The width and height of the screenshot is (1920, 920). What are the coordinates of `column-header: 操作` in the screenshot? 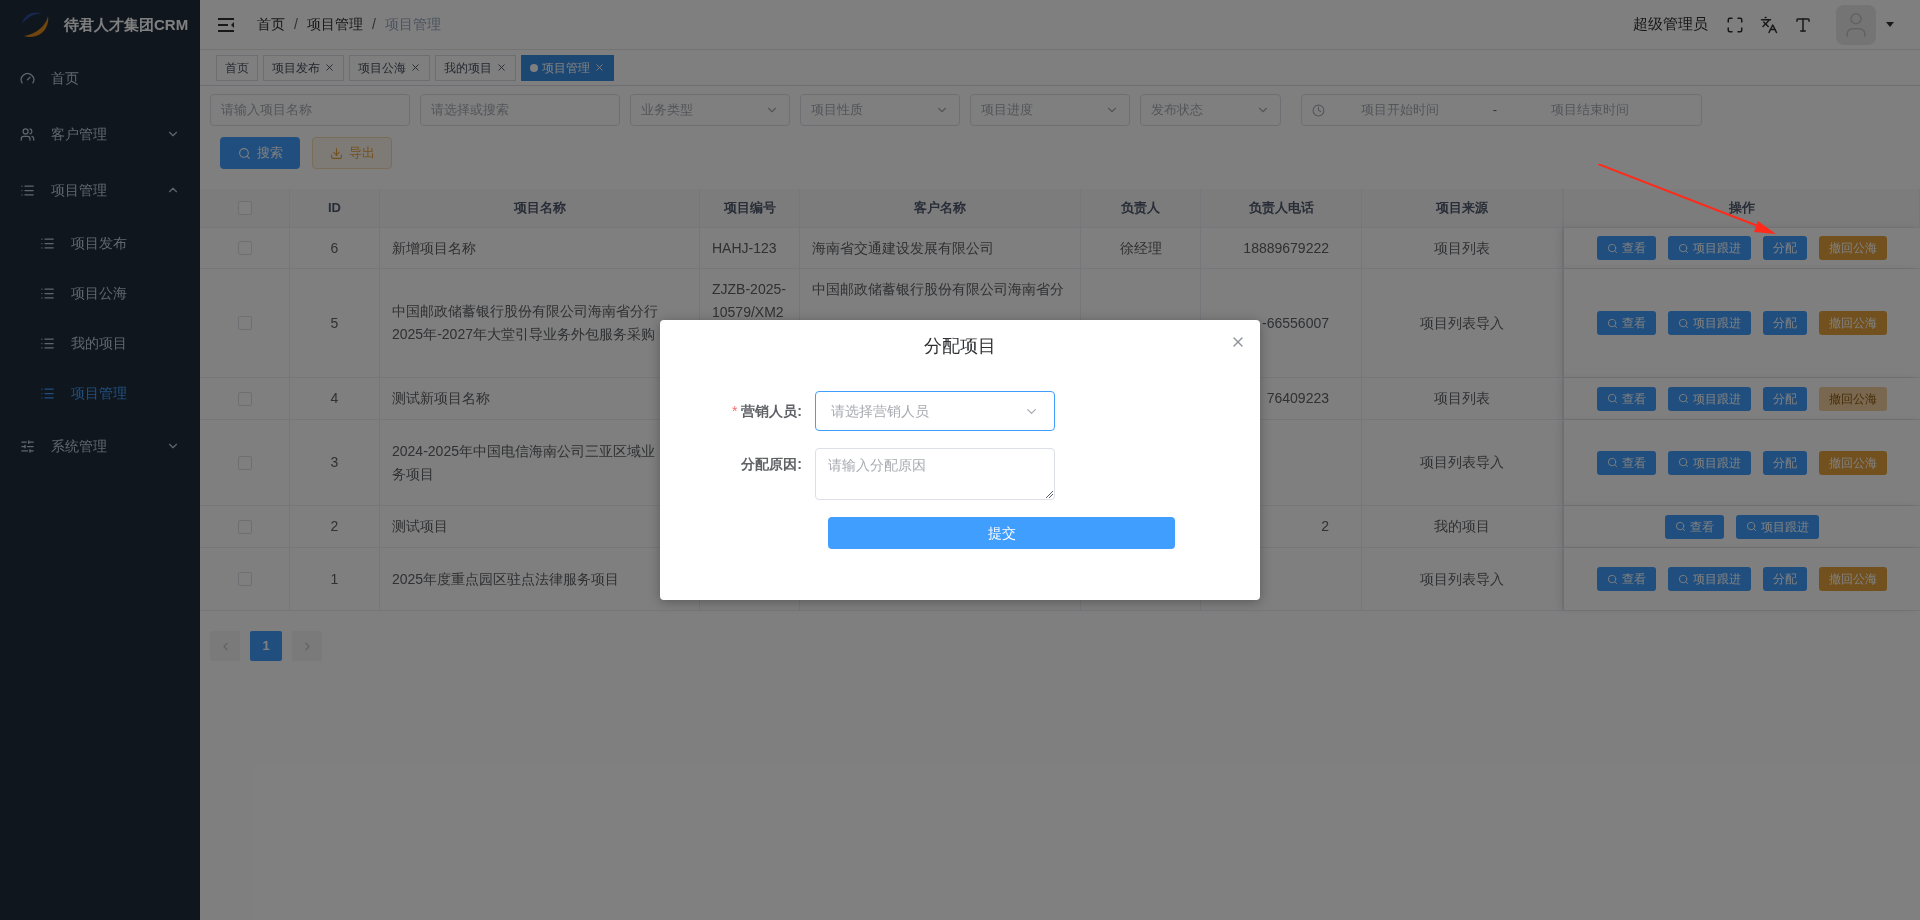 It's located at (1741, 208).